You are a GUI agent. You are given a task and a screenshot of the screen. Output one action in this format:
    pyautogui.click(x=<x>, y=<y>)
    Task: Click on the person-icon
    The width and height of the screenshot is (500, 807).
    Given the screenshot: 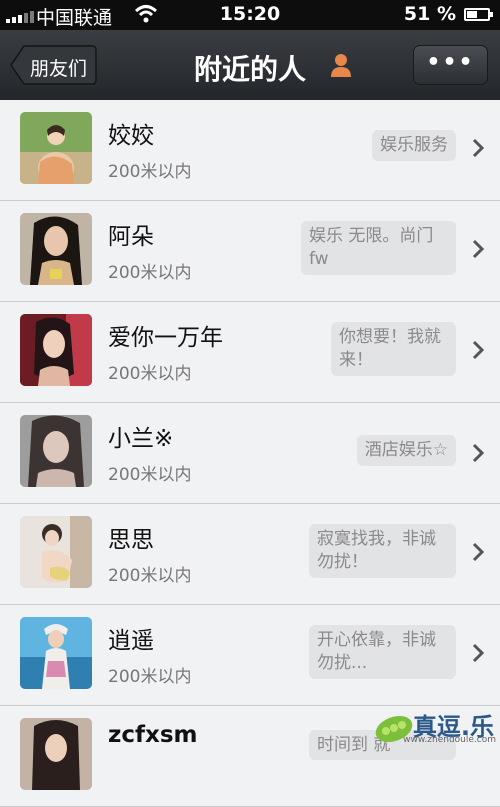 What is the action you would take?
    pyautogui.click(x=341, y=65)
    